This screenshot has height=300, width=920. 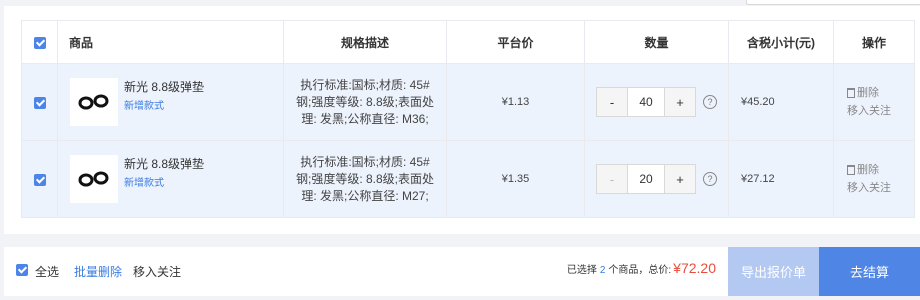 I want to click on total-price: ¥72.20, so click(x=694, y=268).